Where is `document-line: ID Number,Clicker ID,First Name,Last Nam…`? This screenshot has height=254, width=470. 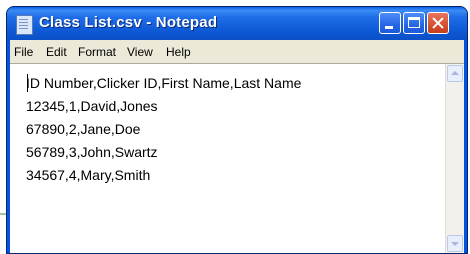
document-line: ID Number,Clicker ID,First Name,Last Nam… is located at coordinates (164, 83).